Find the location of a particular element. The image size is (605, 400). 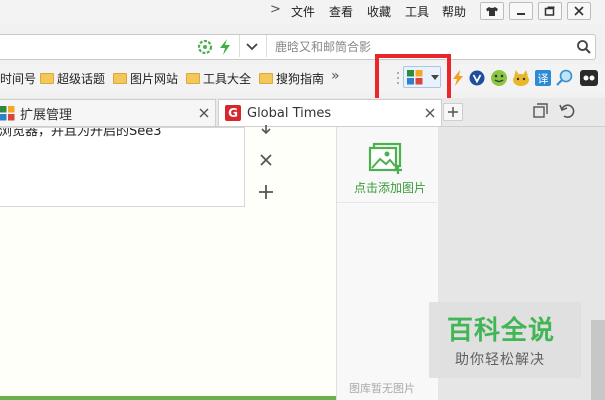

add-icon is located at coordinates (266, 192).